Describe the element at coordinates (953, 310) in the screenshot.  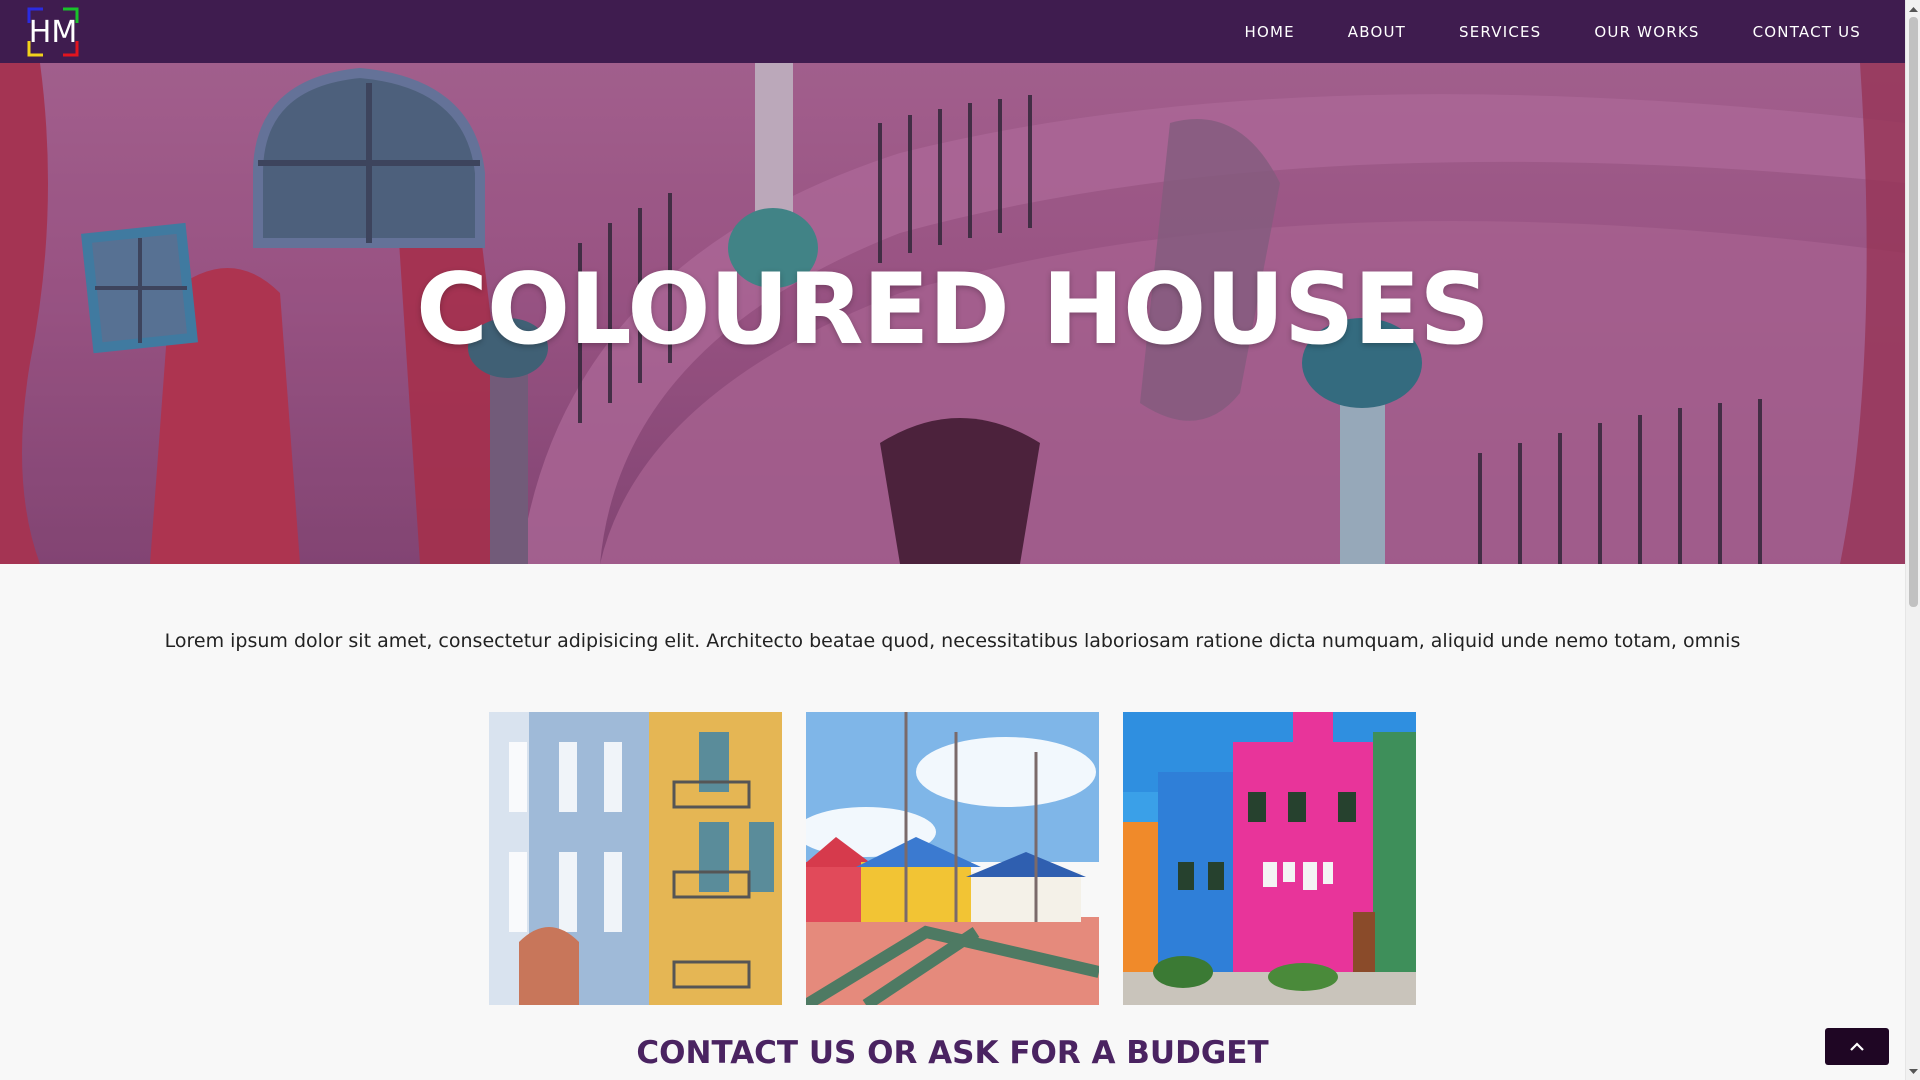
I see `hero-title: COLOURED HOUSES` at that location.